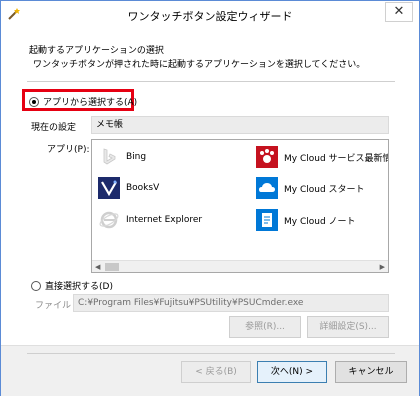  Describe the element at coordinates (109, 188) in the screenshot. I see `booksv-icon` at that location.